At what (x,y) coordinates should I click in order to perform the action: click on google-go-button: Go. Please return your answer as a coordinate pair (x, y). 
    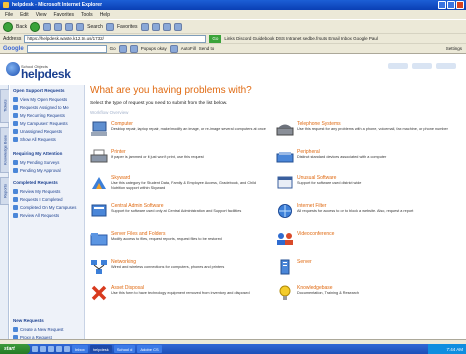
    Looking at the image, I should click on (113, 48).